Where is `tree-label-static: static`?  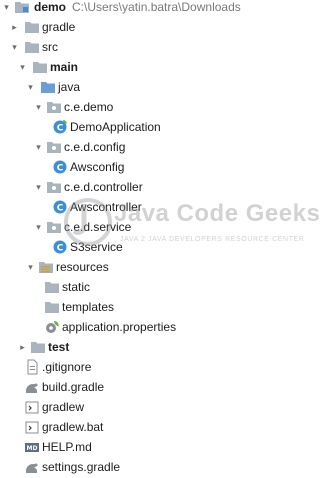
tree-label-static: static is located at coordinates (76, 287).